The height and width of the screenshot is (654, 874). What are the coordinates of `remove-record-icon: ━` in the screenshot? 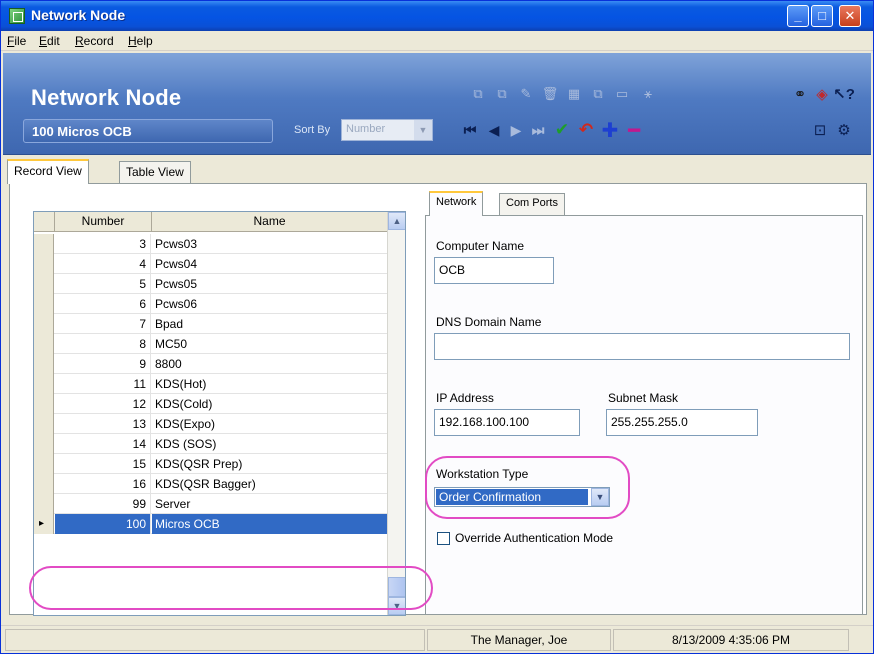 It's located at (634, 131).